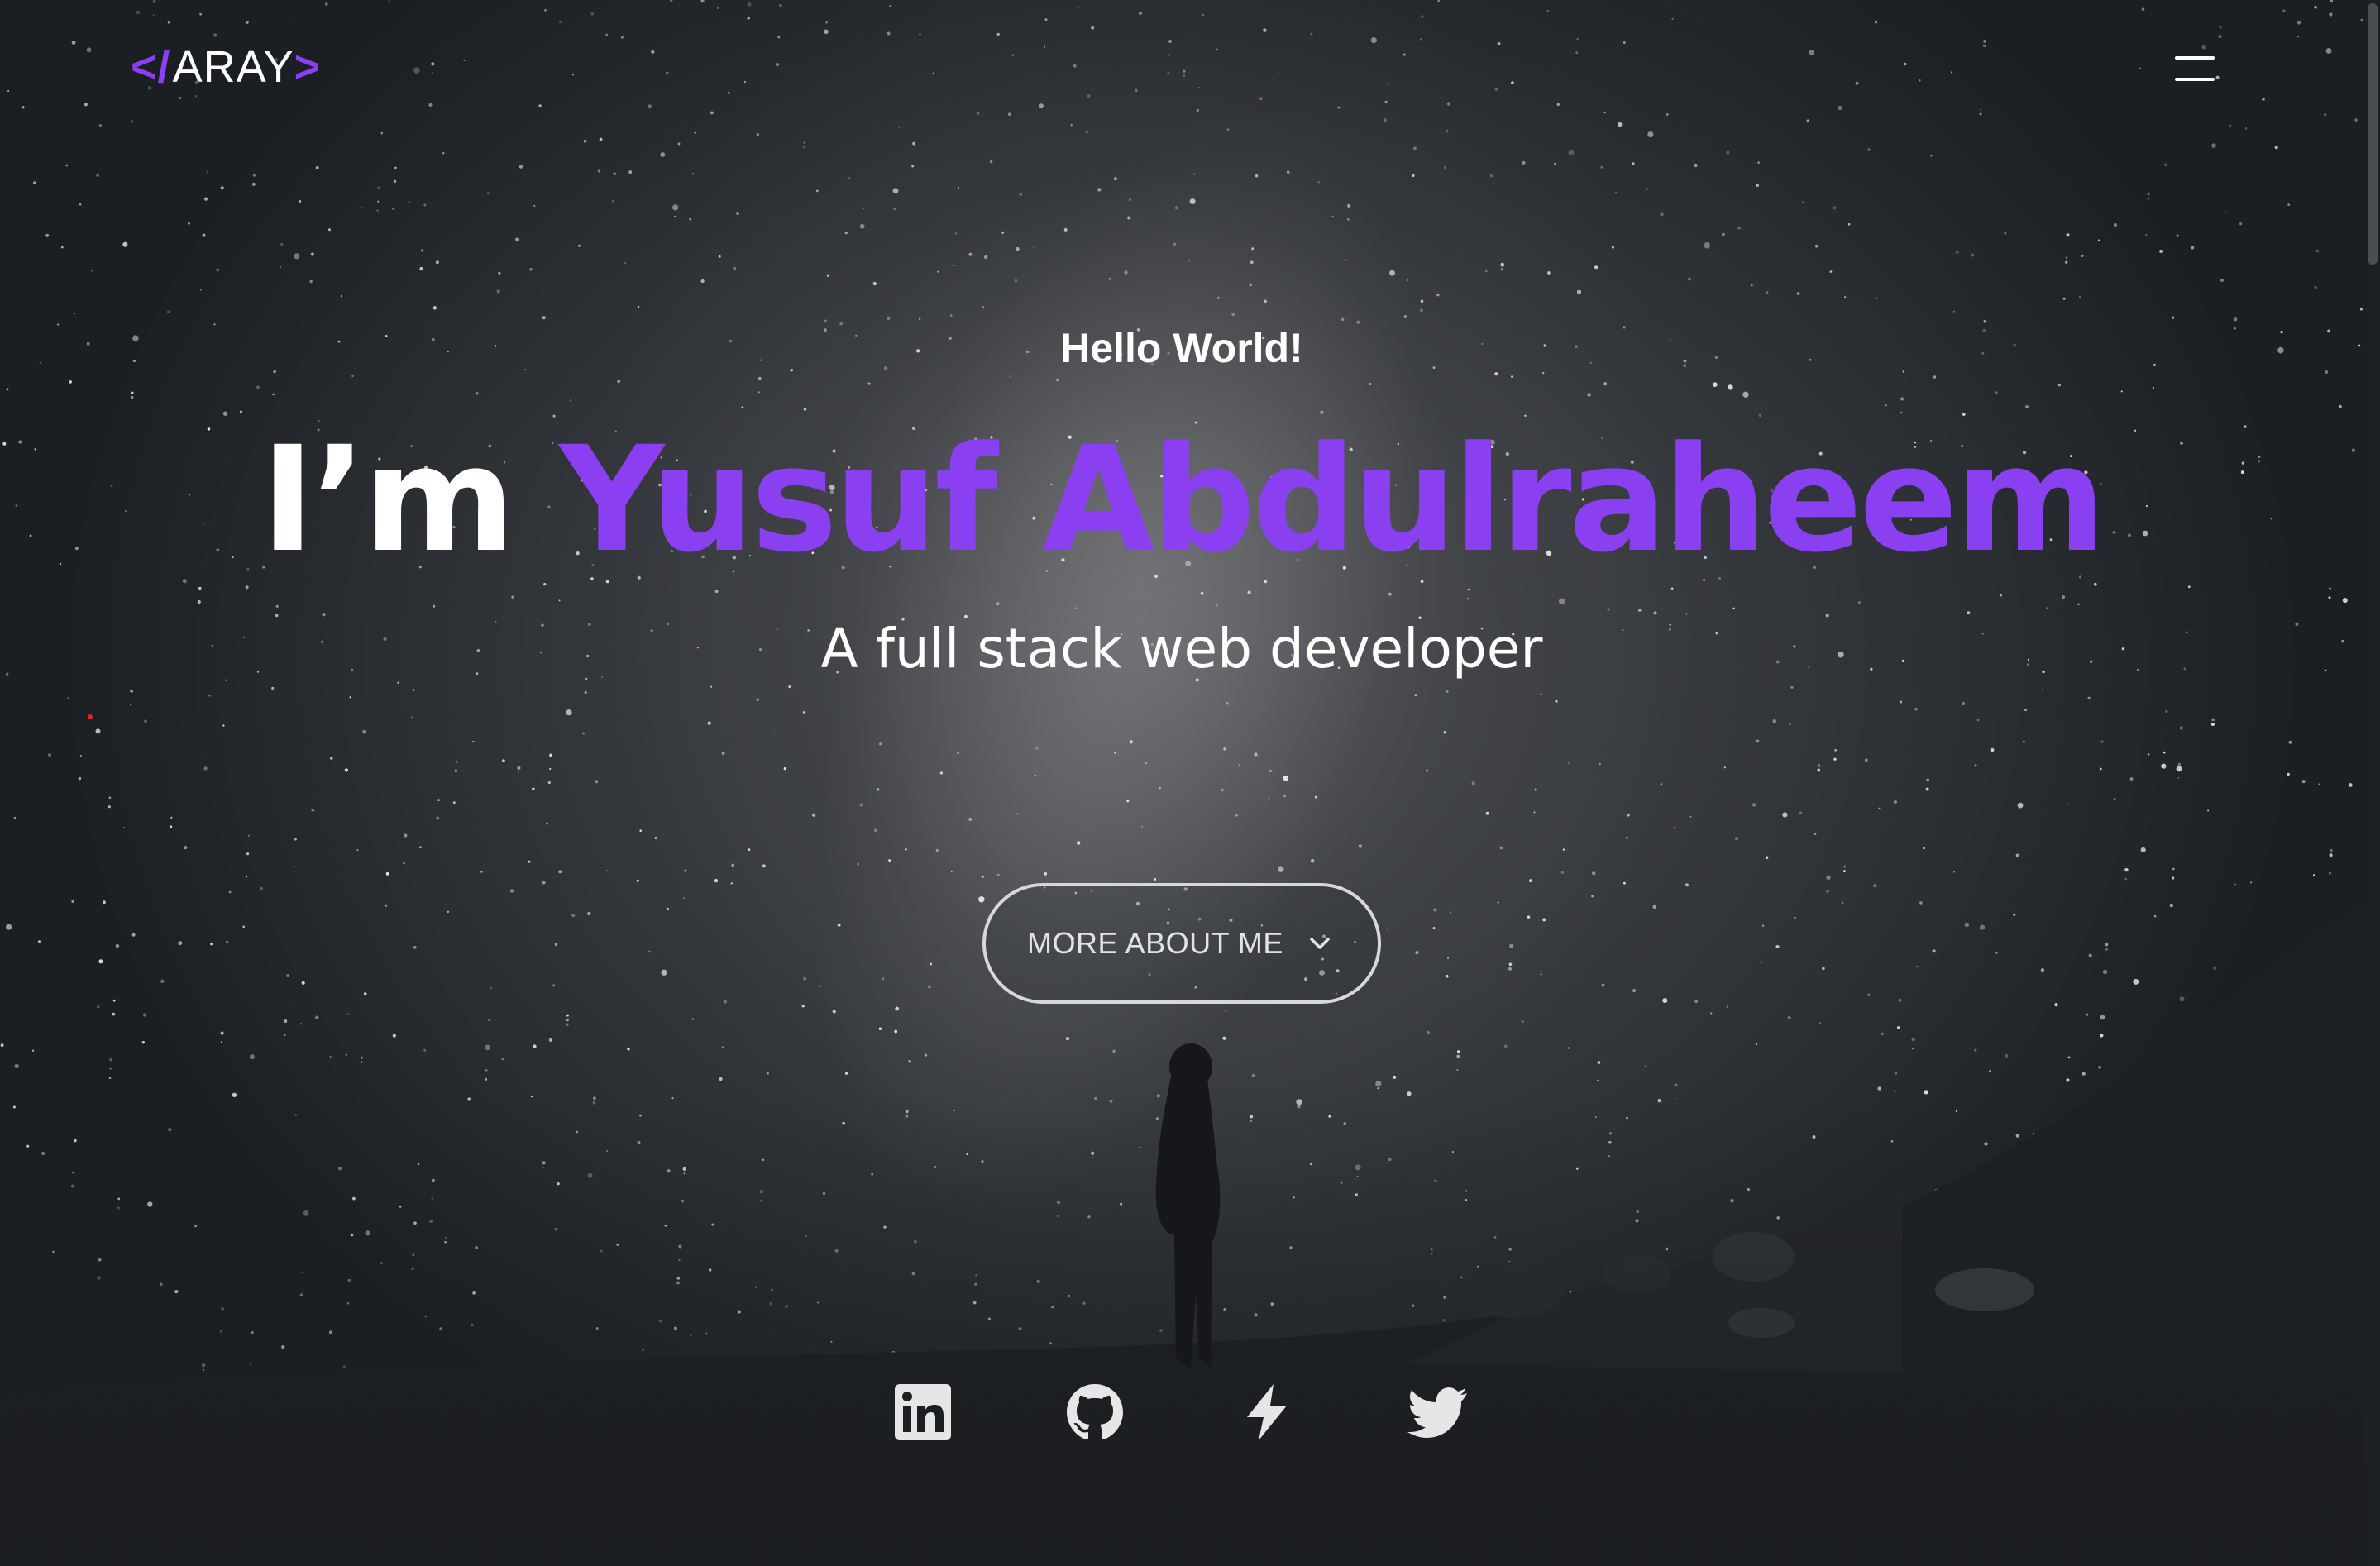  What do you see at coordinates (1188, 1205) in the screenshot?
I see `person-silhouette` at bounding box center [1188, 1205].